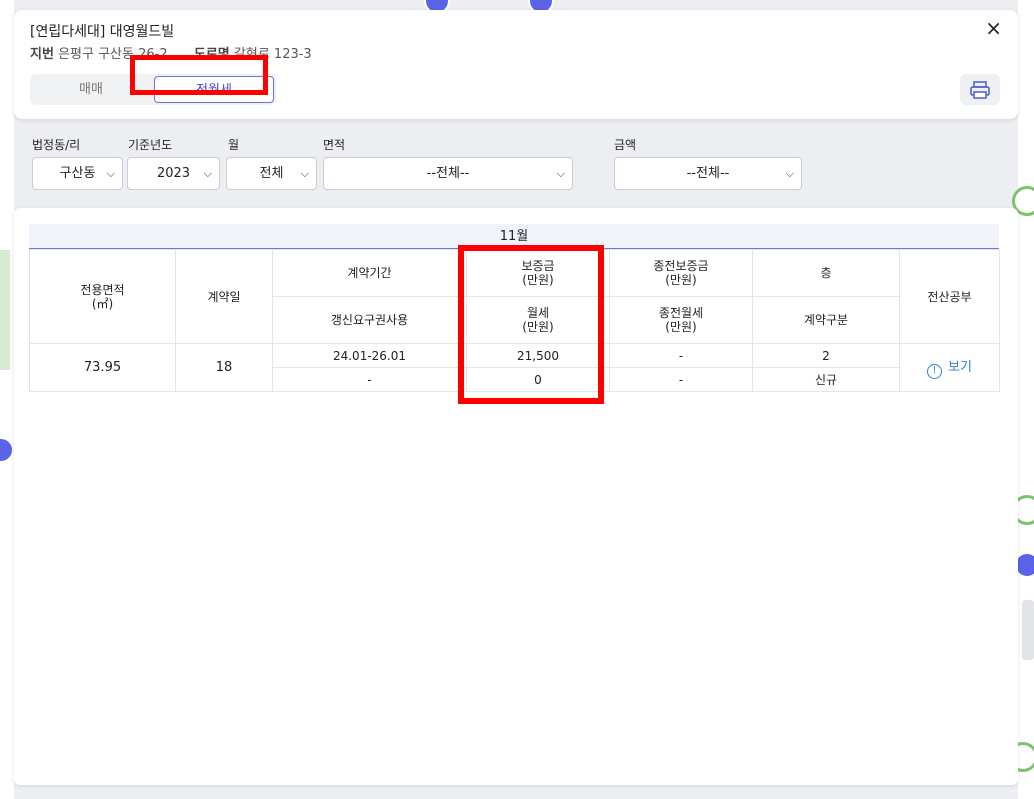  I want to click on month-select-value: 전체, so click(271, 173).